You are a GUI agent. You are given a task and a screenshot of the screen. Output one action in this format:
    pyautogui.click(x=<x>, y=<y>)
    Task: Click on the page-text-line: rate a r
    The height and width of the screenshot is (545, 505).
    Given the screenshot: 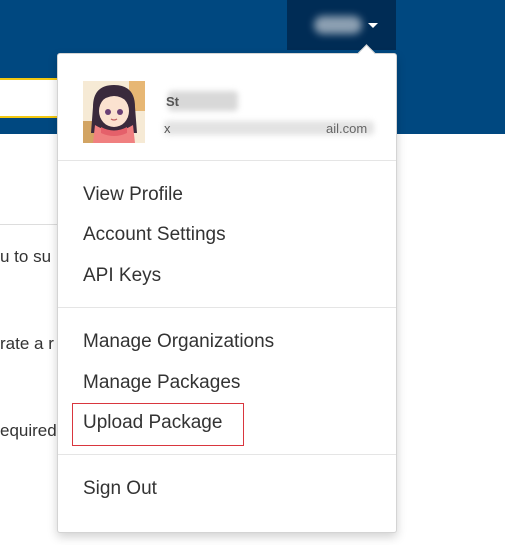 What is the action you would take?
    pyautogui.click(x=27, y=343)
    